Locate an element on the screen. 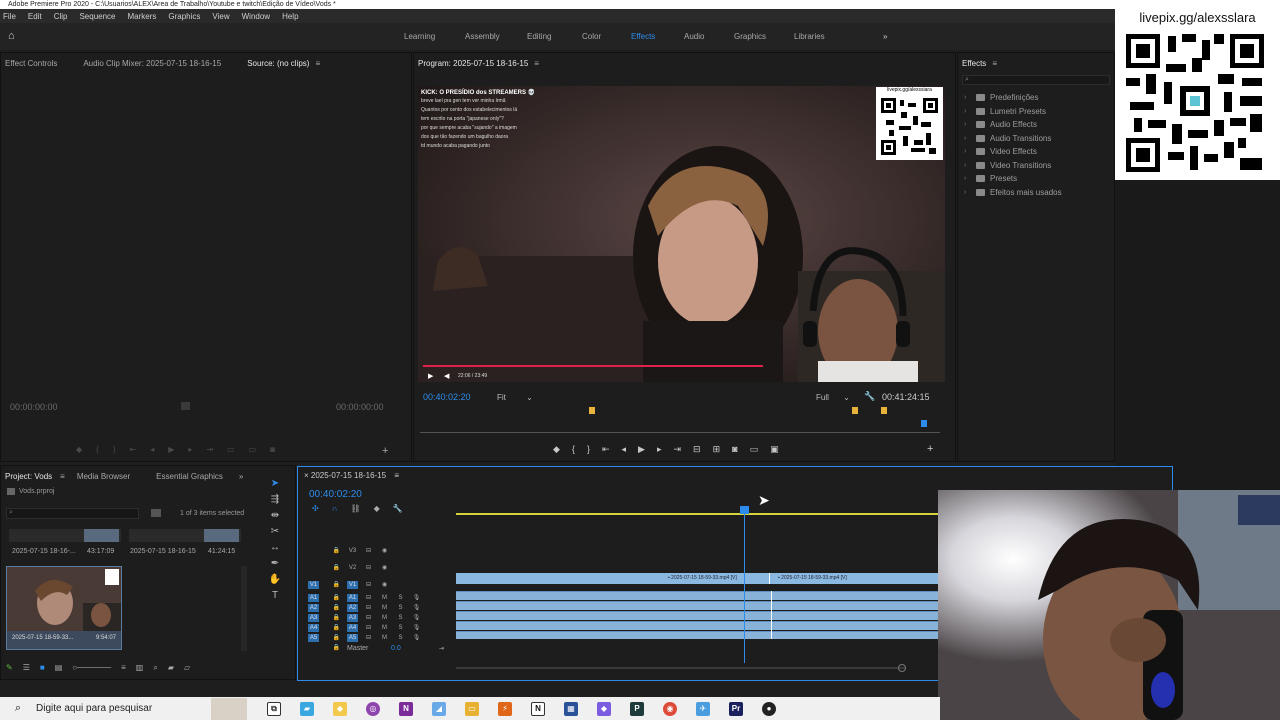  fx-folder: › Lumetri Presets is located at coordinates (1039, 112).